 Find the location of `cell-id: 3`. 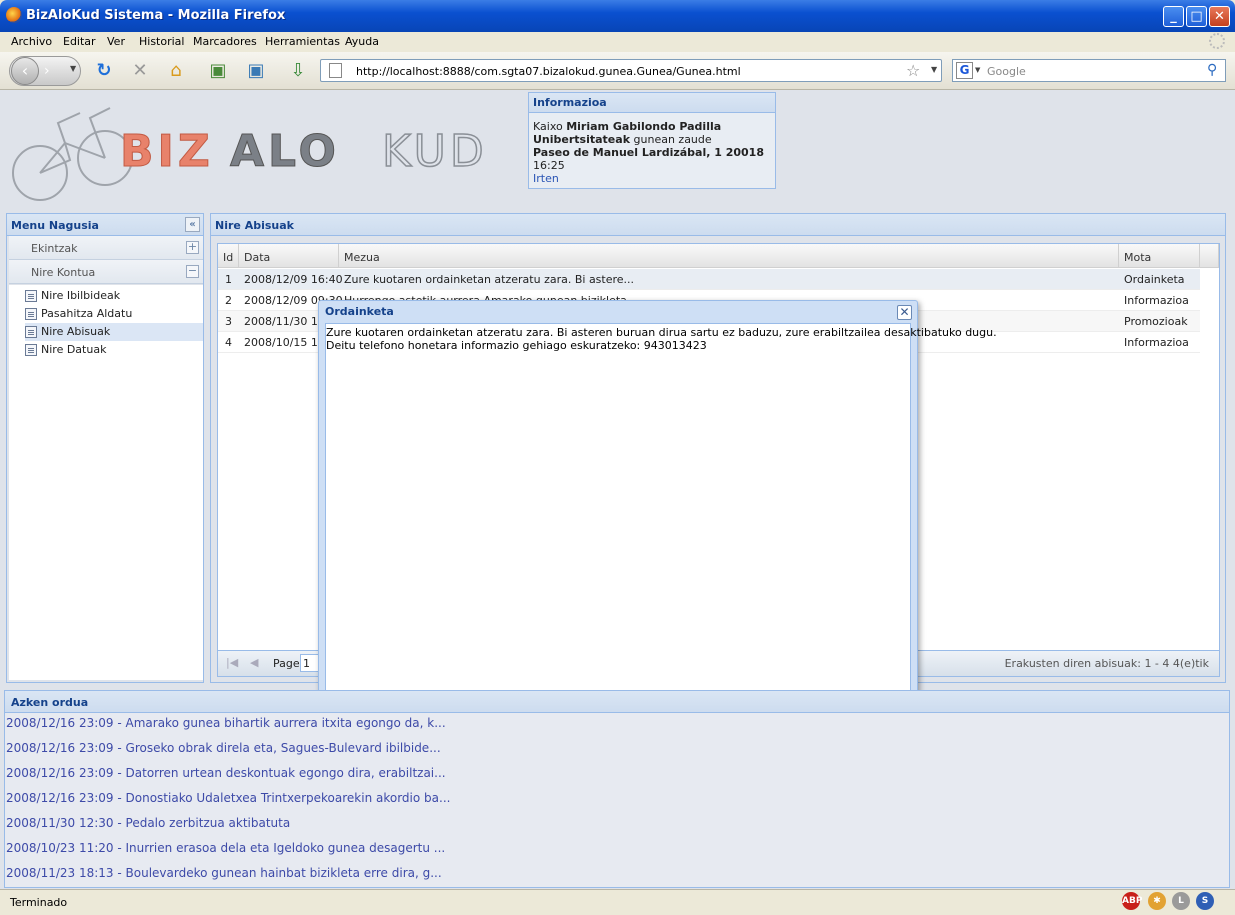

cell-id: 3 is located at coordinates (228, 321).